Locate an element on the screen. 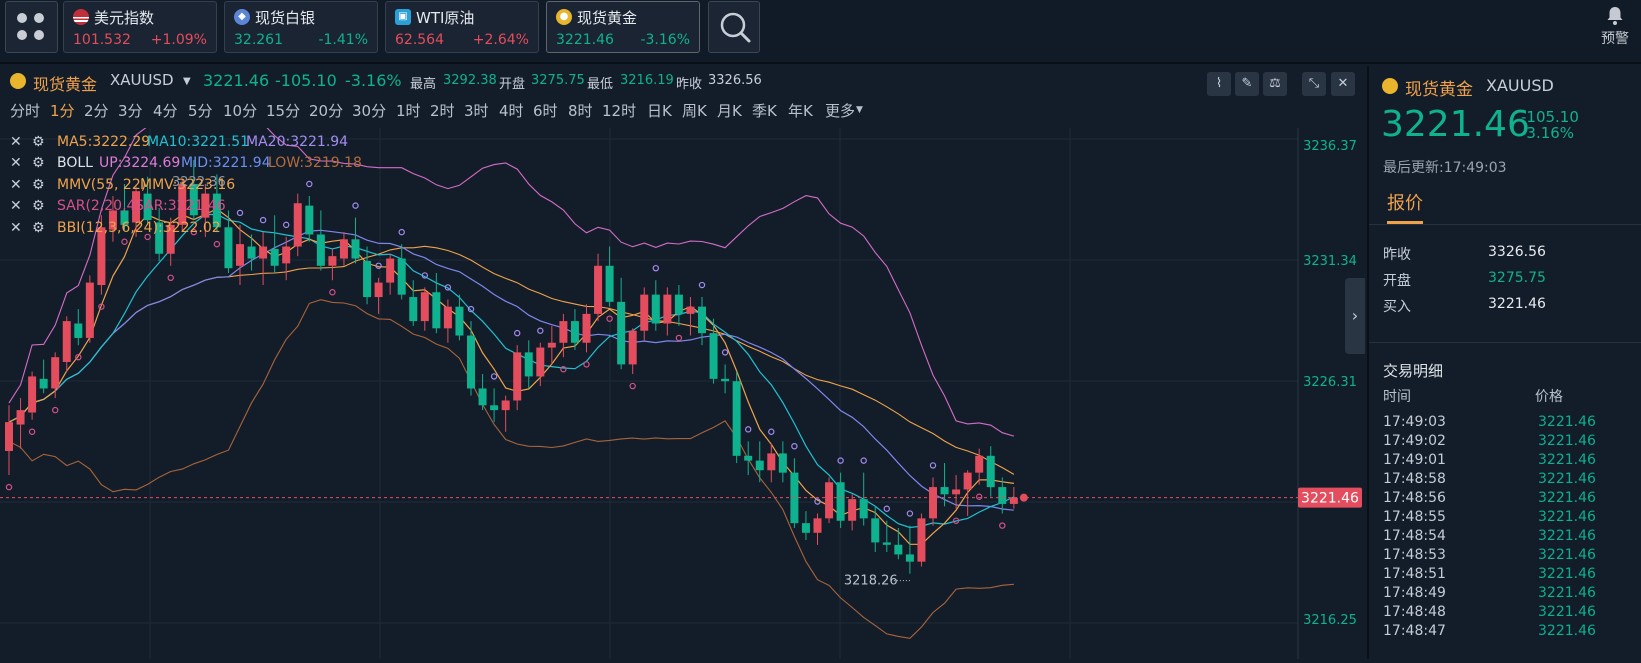 The width and height of the screenshot is (1641, 663). period-tab: 1时 is located at coordinates (408, 110).